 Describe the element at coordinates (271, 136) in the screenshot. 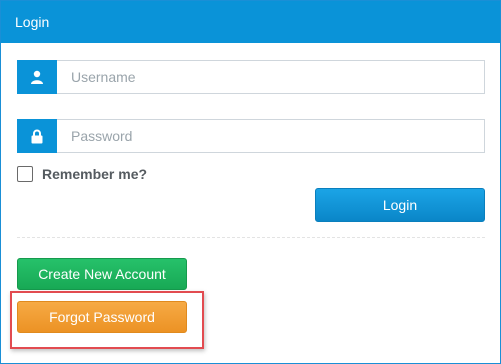

I see `password-input` at that location.